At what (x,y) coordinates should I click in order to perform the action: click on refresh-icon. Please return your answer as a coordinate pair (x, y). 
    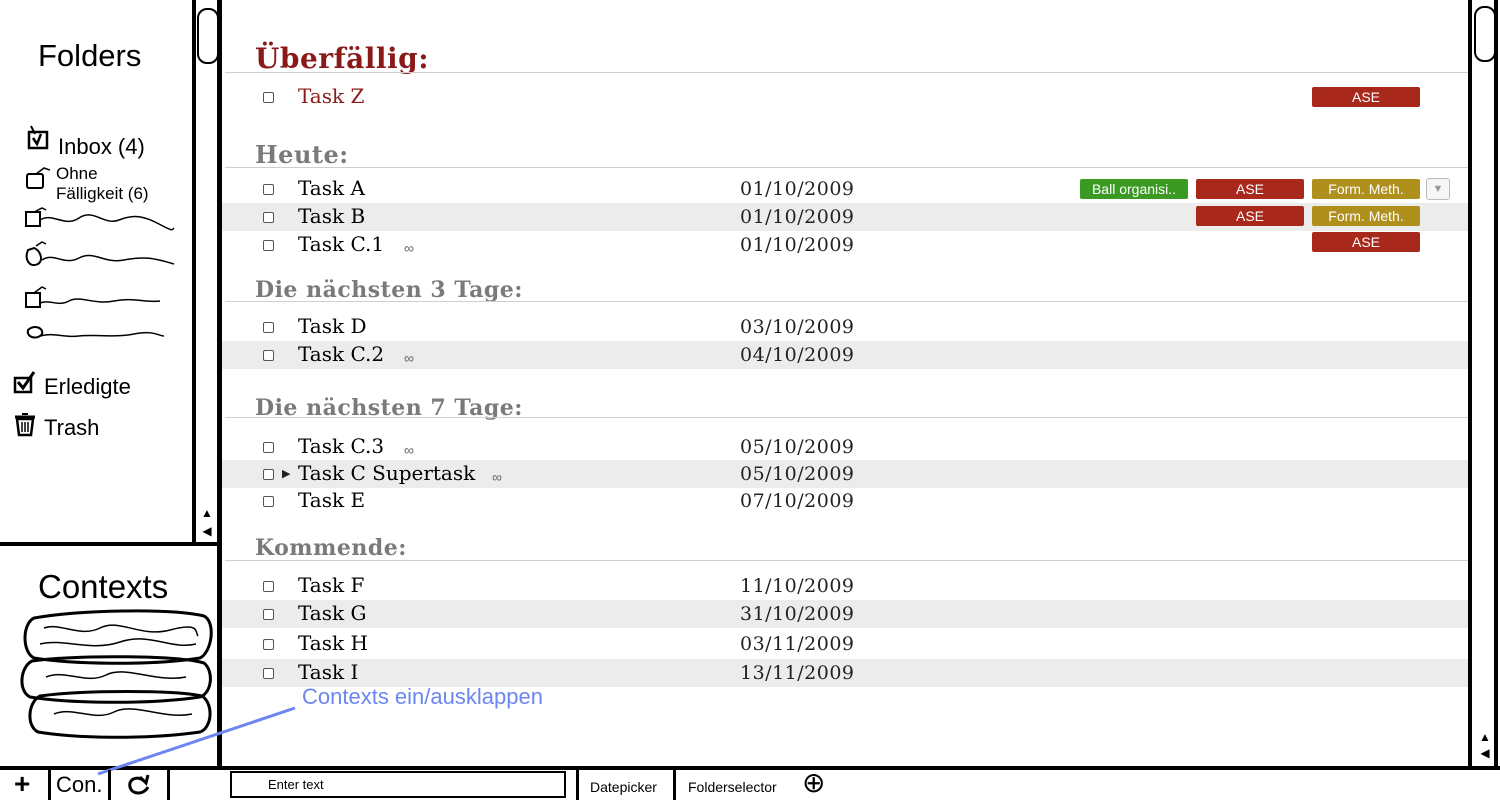
    Looking at the image, I should click on (139, 785).